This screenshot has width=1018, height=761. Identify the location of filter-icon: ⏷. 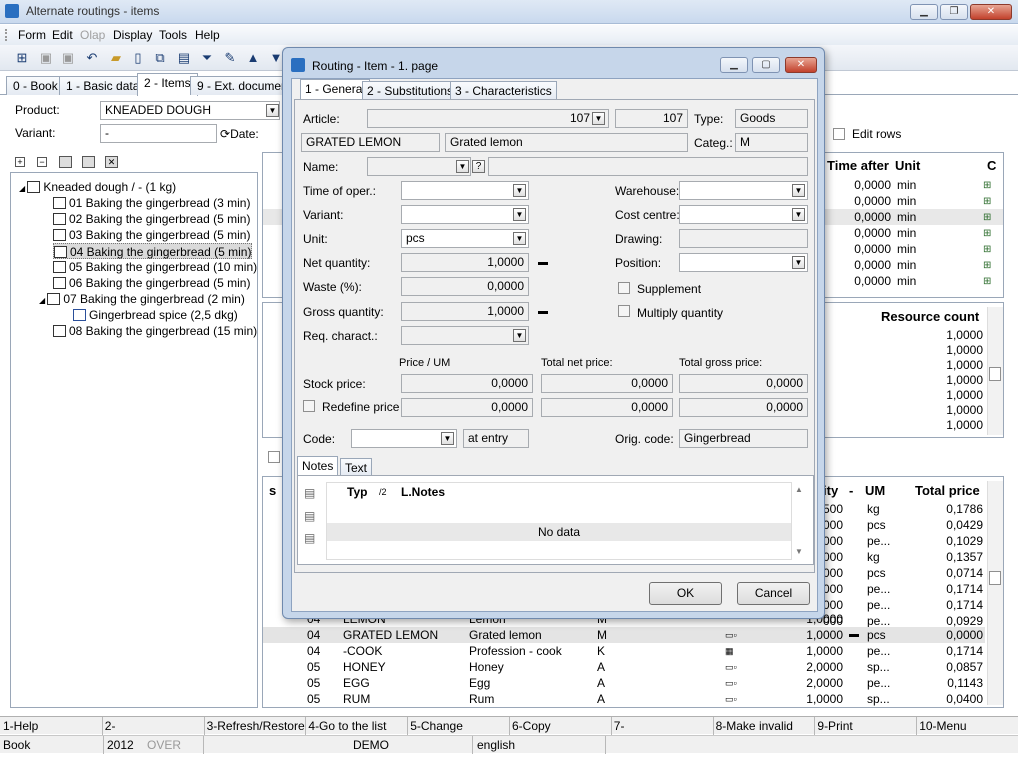
(207, 58).